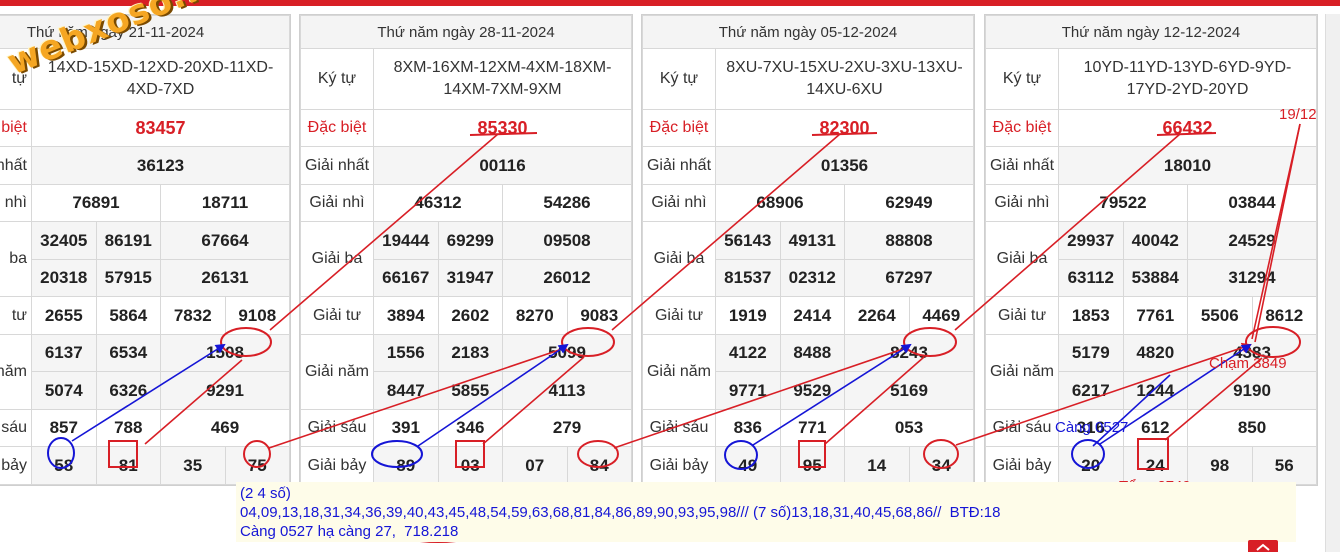 The height and width of the screenshot is (552, 1340). I want to click on giai-nam-3: 5099, so click(567, 353).